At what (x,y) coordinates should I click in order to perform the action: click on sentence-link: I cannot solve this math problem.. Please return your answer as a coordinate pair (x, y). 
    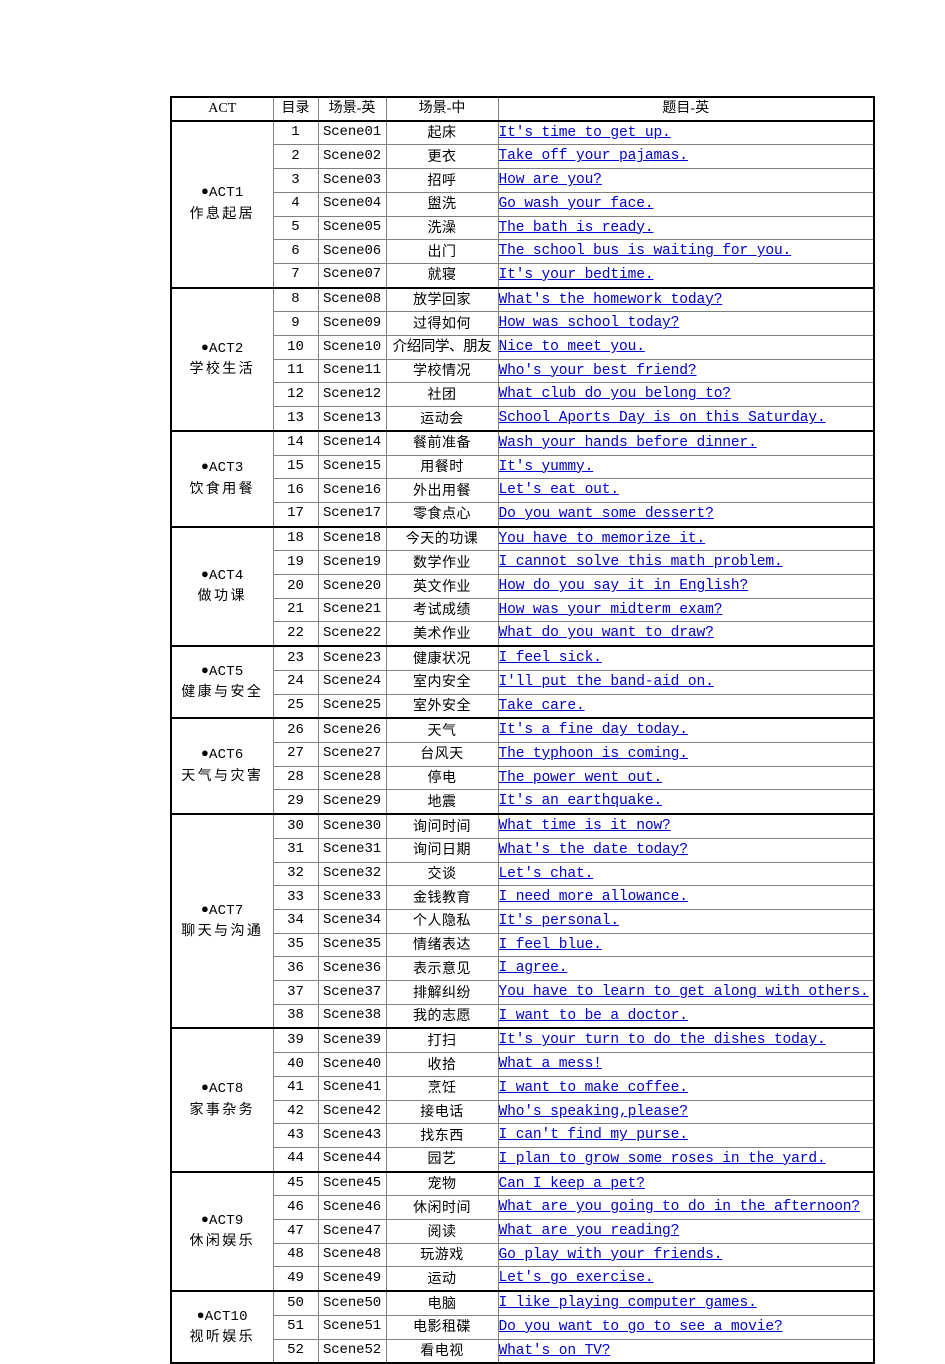
    Looking at the image, I should click on (641, 562).